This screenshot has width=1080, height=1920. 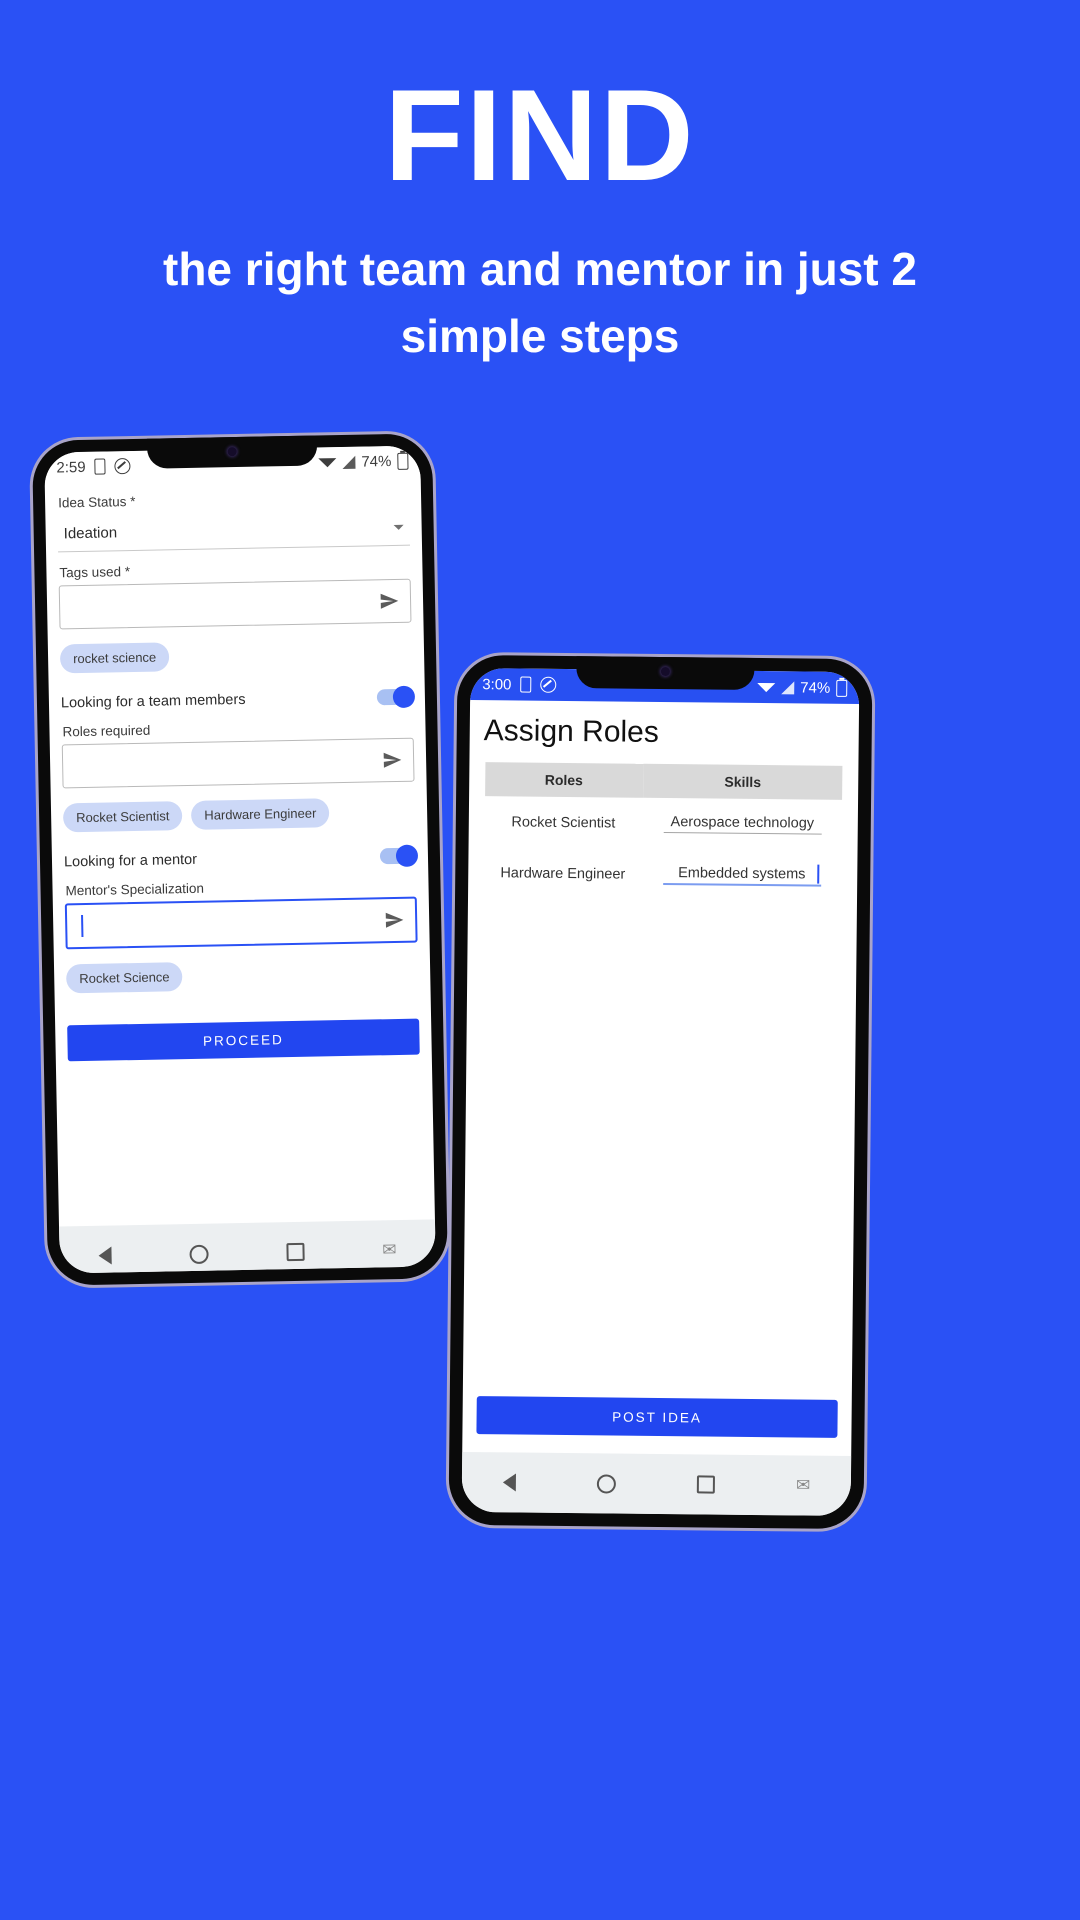 What do you see at coordinates (247, 1246) in the screenshot?
I see `left-nav-bar: ✉` at bounding box center [247, 1246].